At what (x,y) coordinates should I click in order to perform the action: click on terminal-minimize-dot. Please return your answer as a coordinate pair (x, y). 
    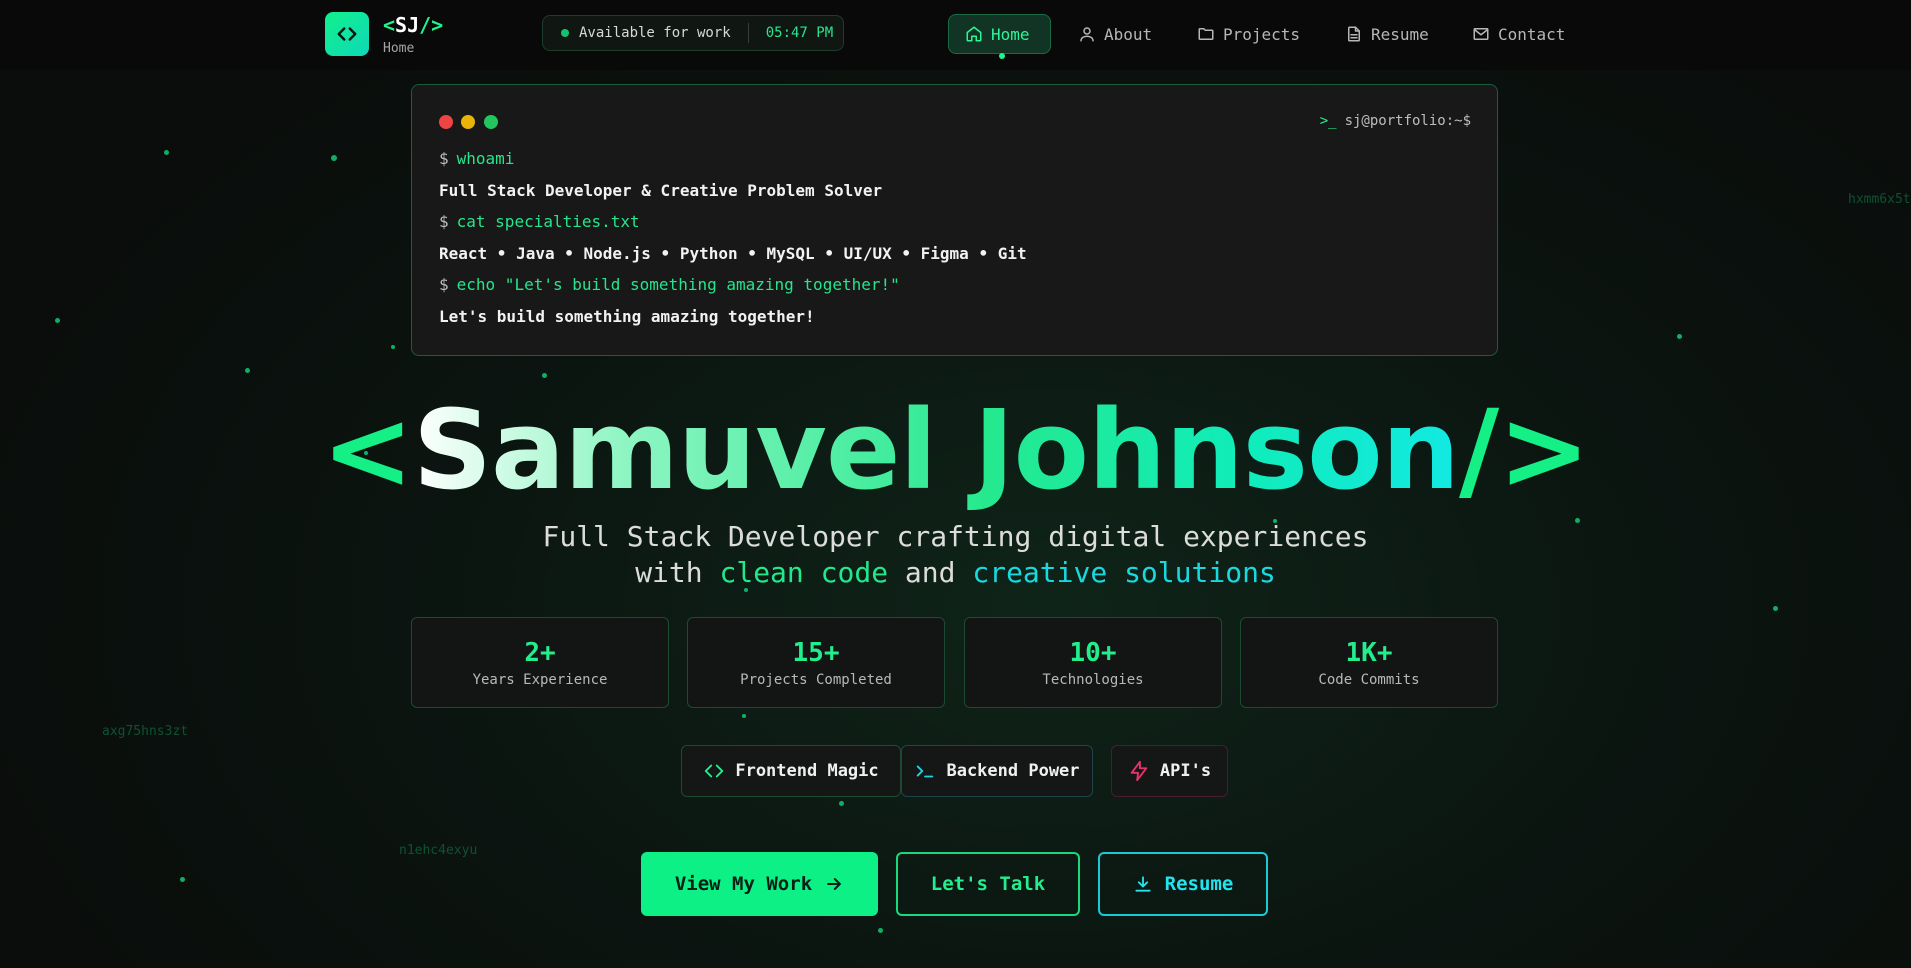
    Looking at the image, I should click on (468, 122).